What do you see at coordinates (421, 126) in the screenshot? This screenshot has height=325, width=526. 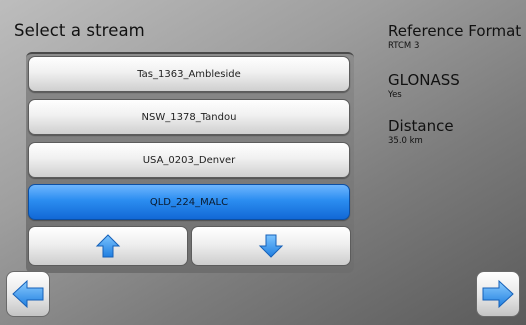 I see `distance-heading: Distance` at bounding box center [421, 126].